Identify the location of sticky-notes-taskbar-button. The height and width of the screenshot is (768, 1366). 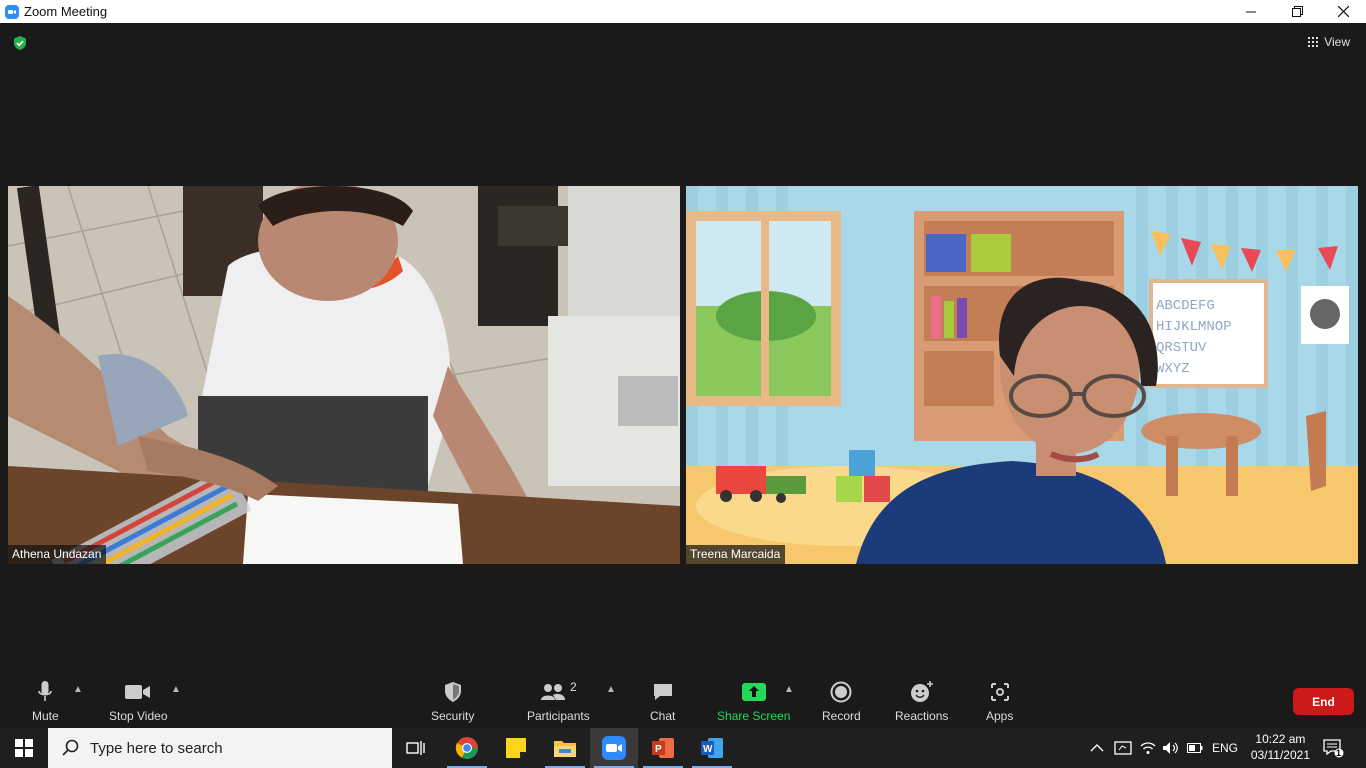
(516, 748).